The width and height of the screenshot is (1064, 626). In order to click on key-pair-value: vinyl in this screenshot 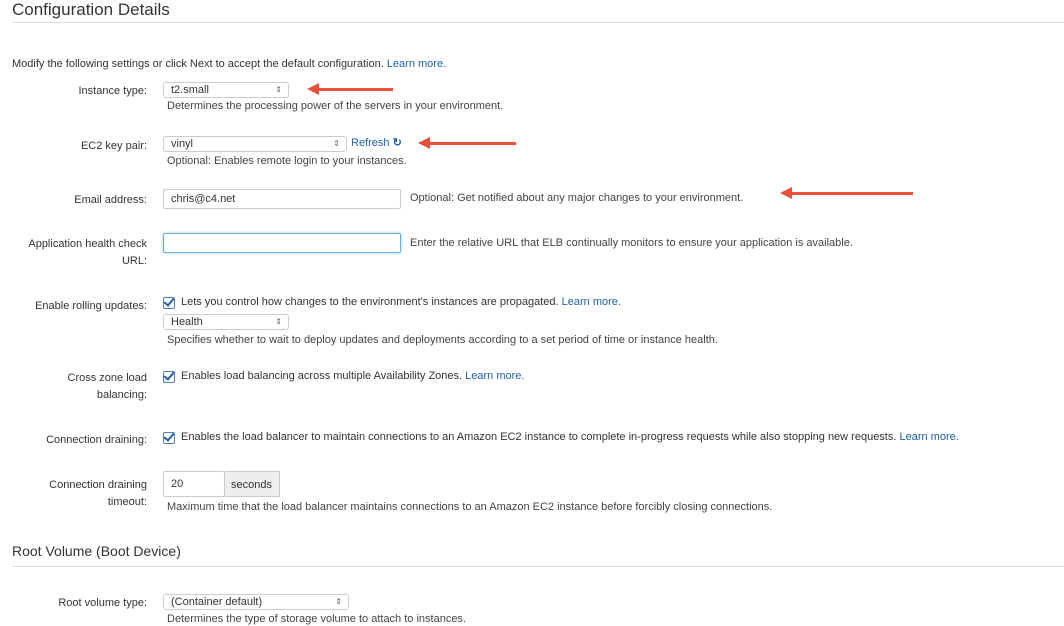, I will do `click(182, 144)`.